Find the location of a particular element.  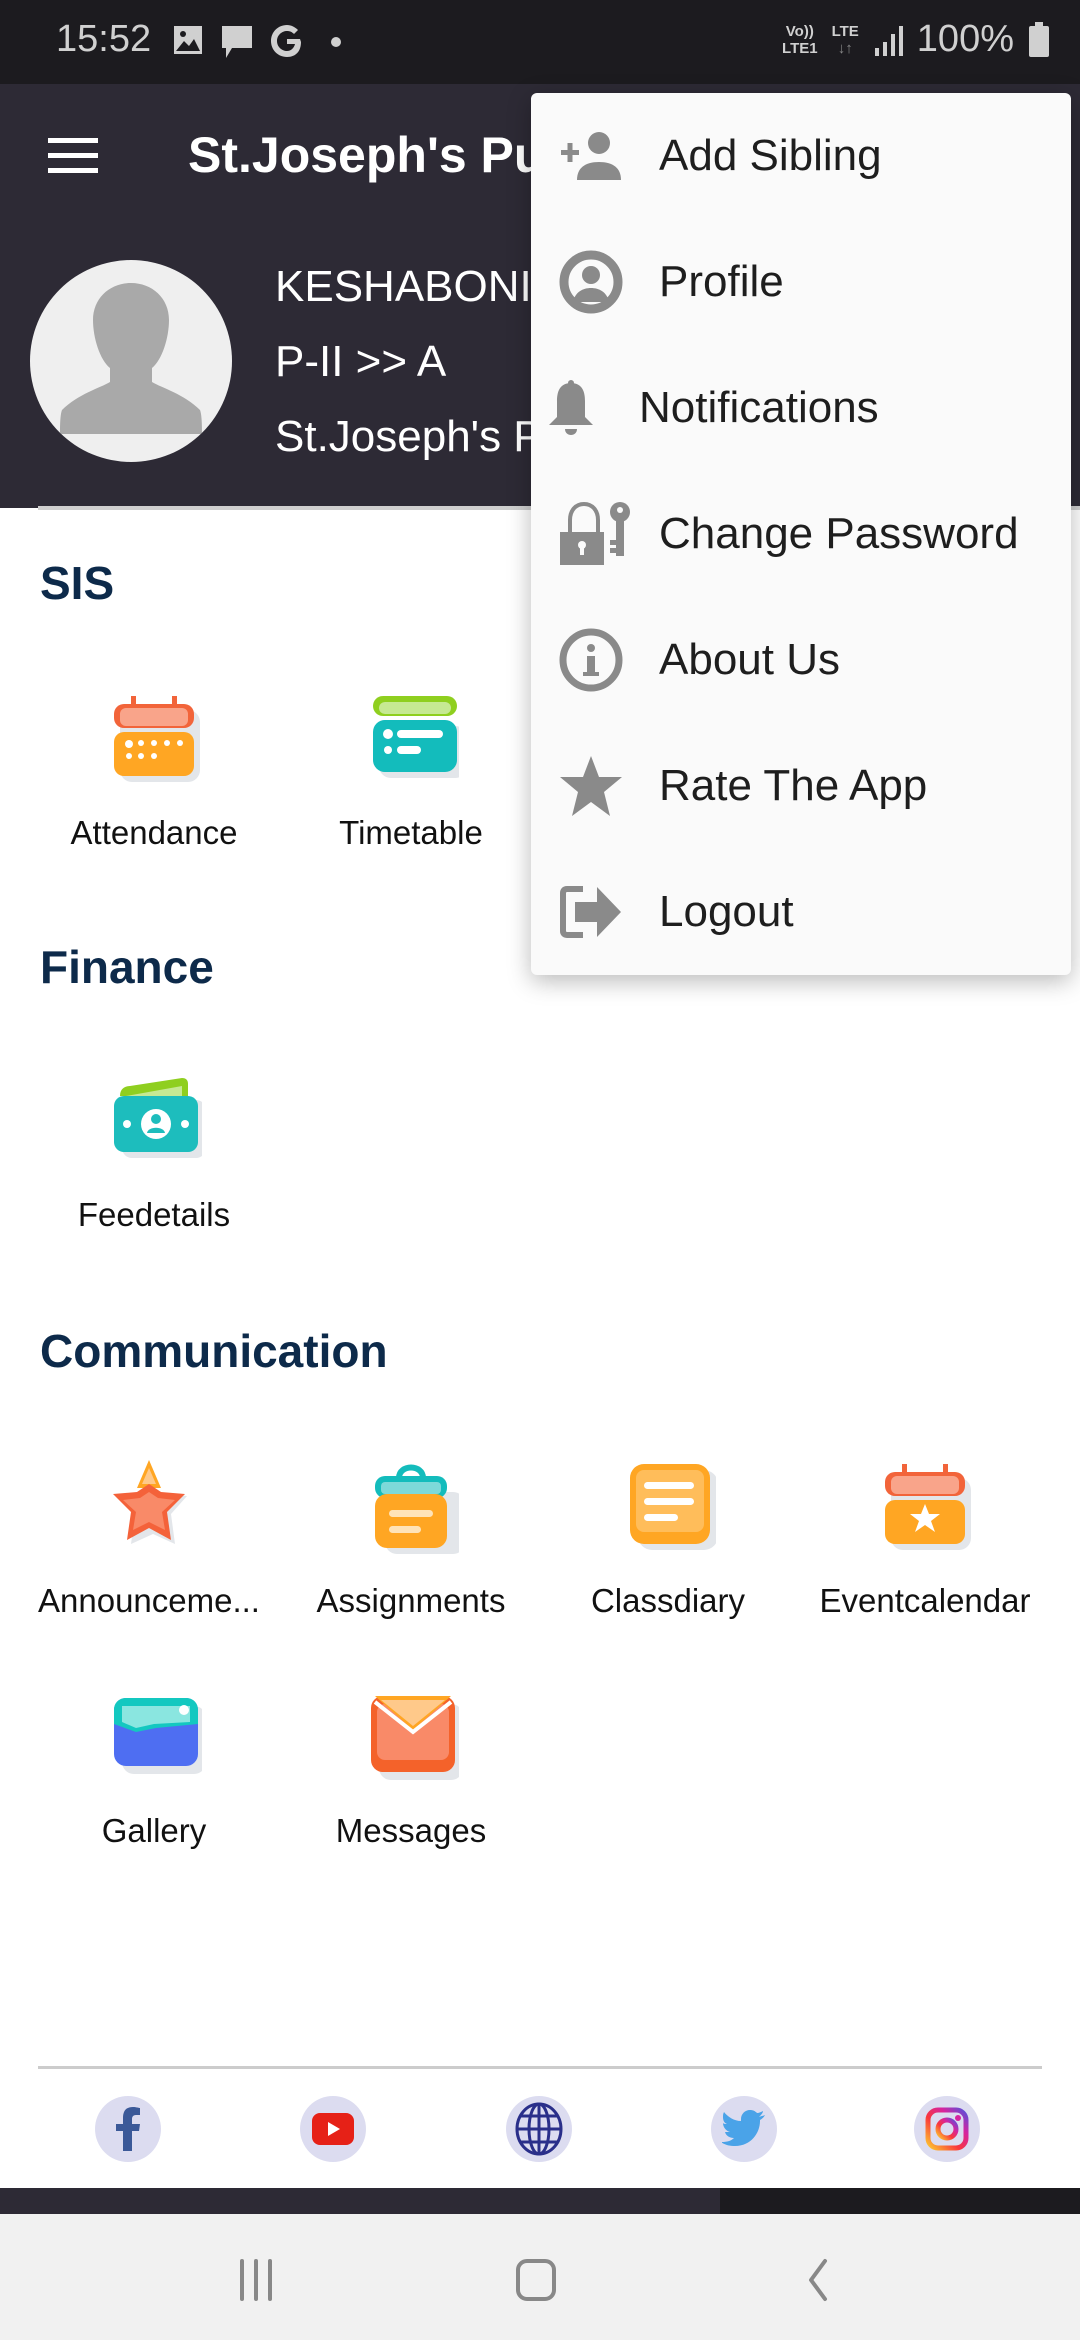

default-avatar-icon is located at coordinates (131, 358).